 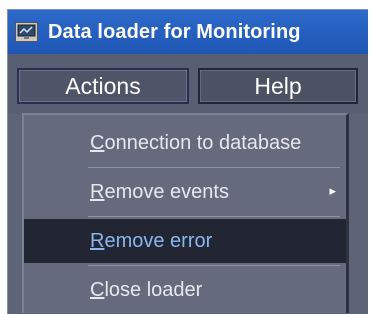 I want to click on menu-item-label: Close loader, so click(x=146, y=290).